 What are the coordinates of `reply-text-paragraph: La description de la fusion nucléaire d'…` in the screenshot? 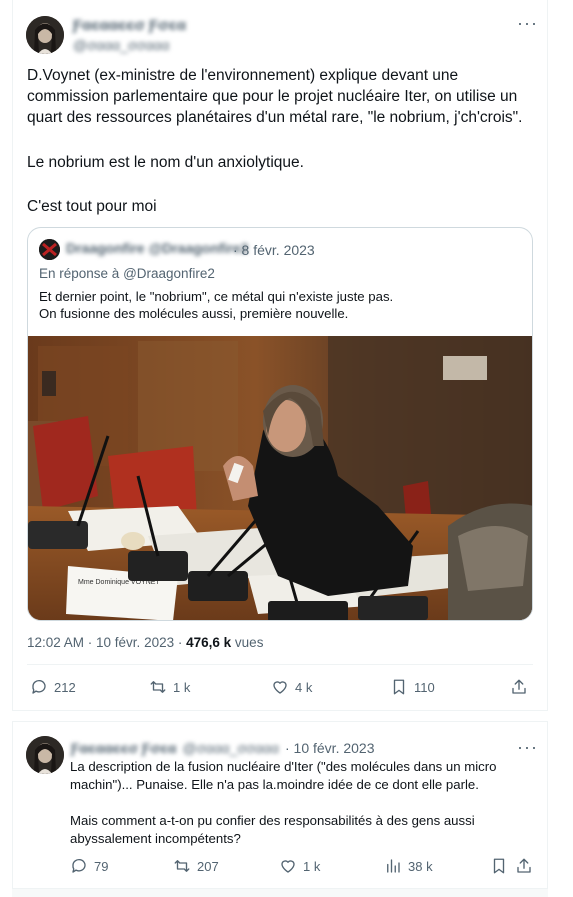 It's located at (283, 775).